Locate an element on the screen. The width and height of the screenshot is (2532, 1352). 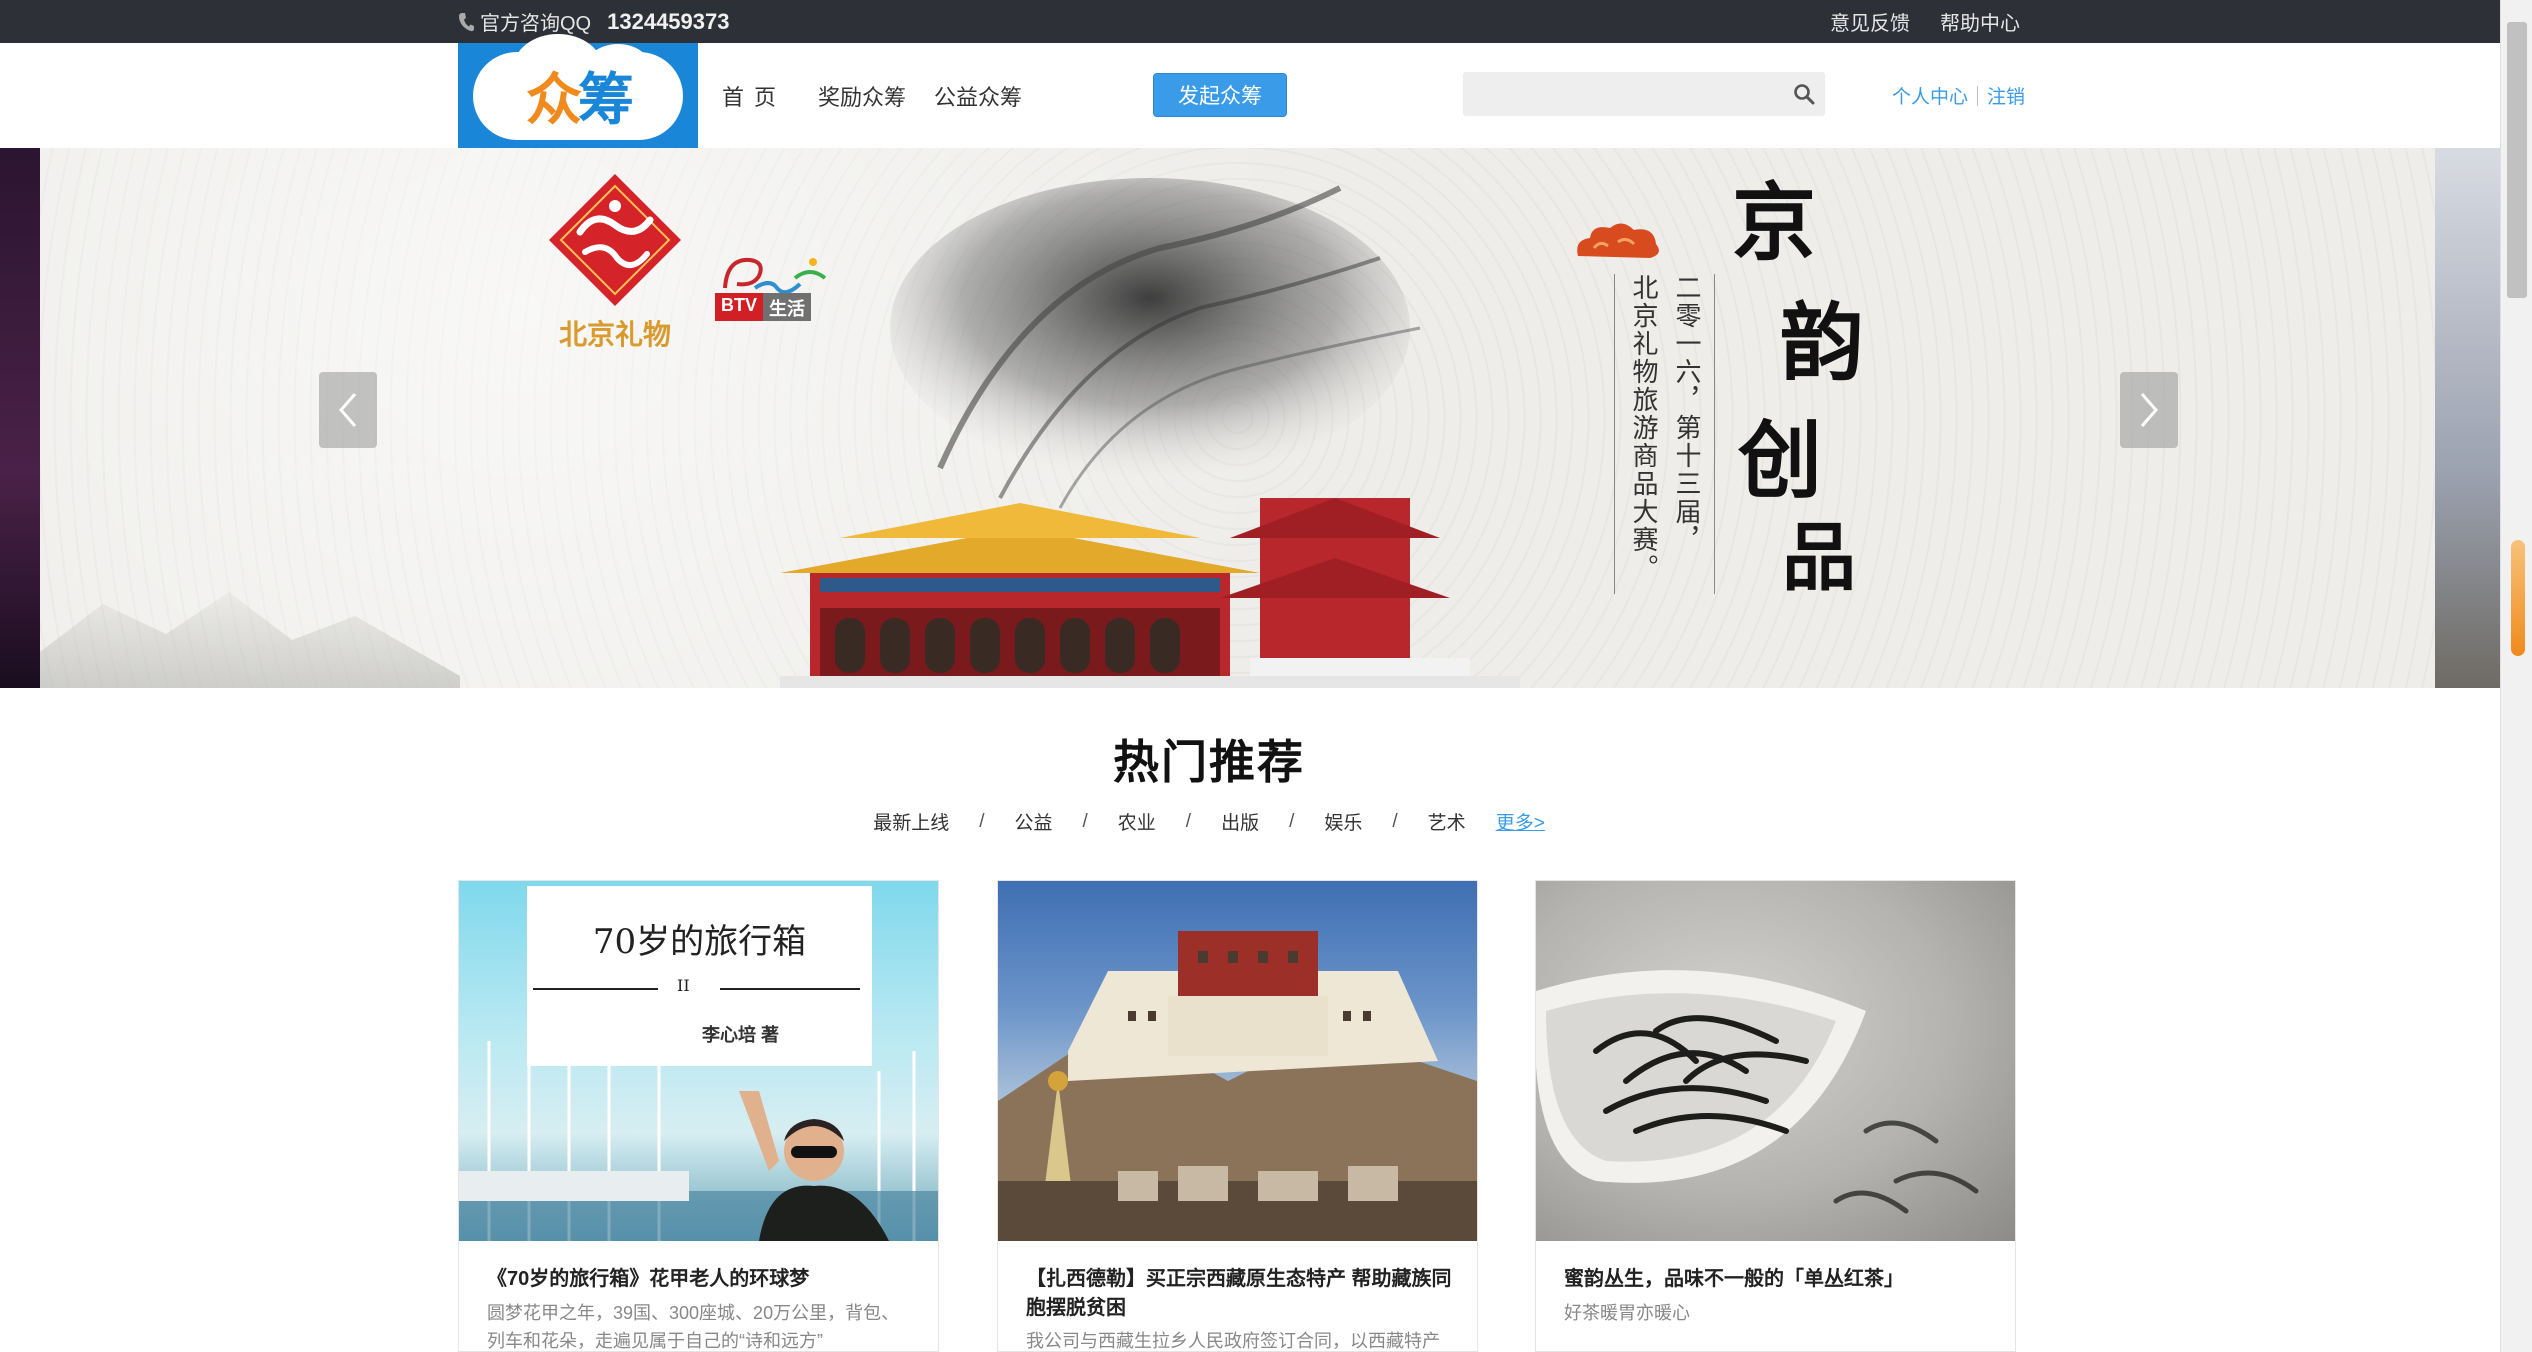
nav-home: 首页 is located at coordinates (754, 96).